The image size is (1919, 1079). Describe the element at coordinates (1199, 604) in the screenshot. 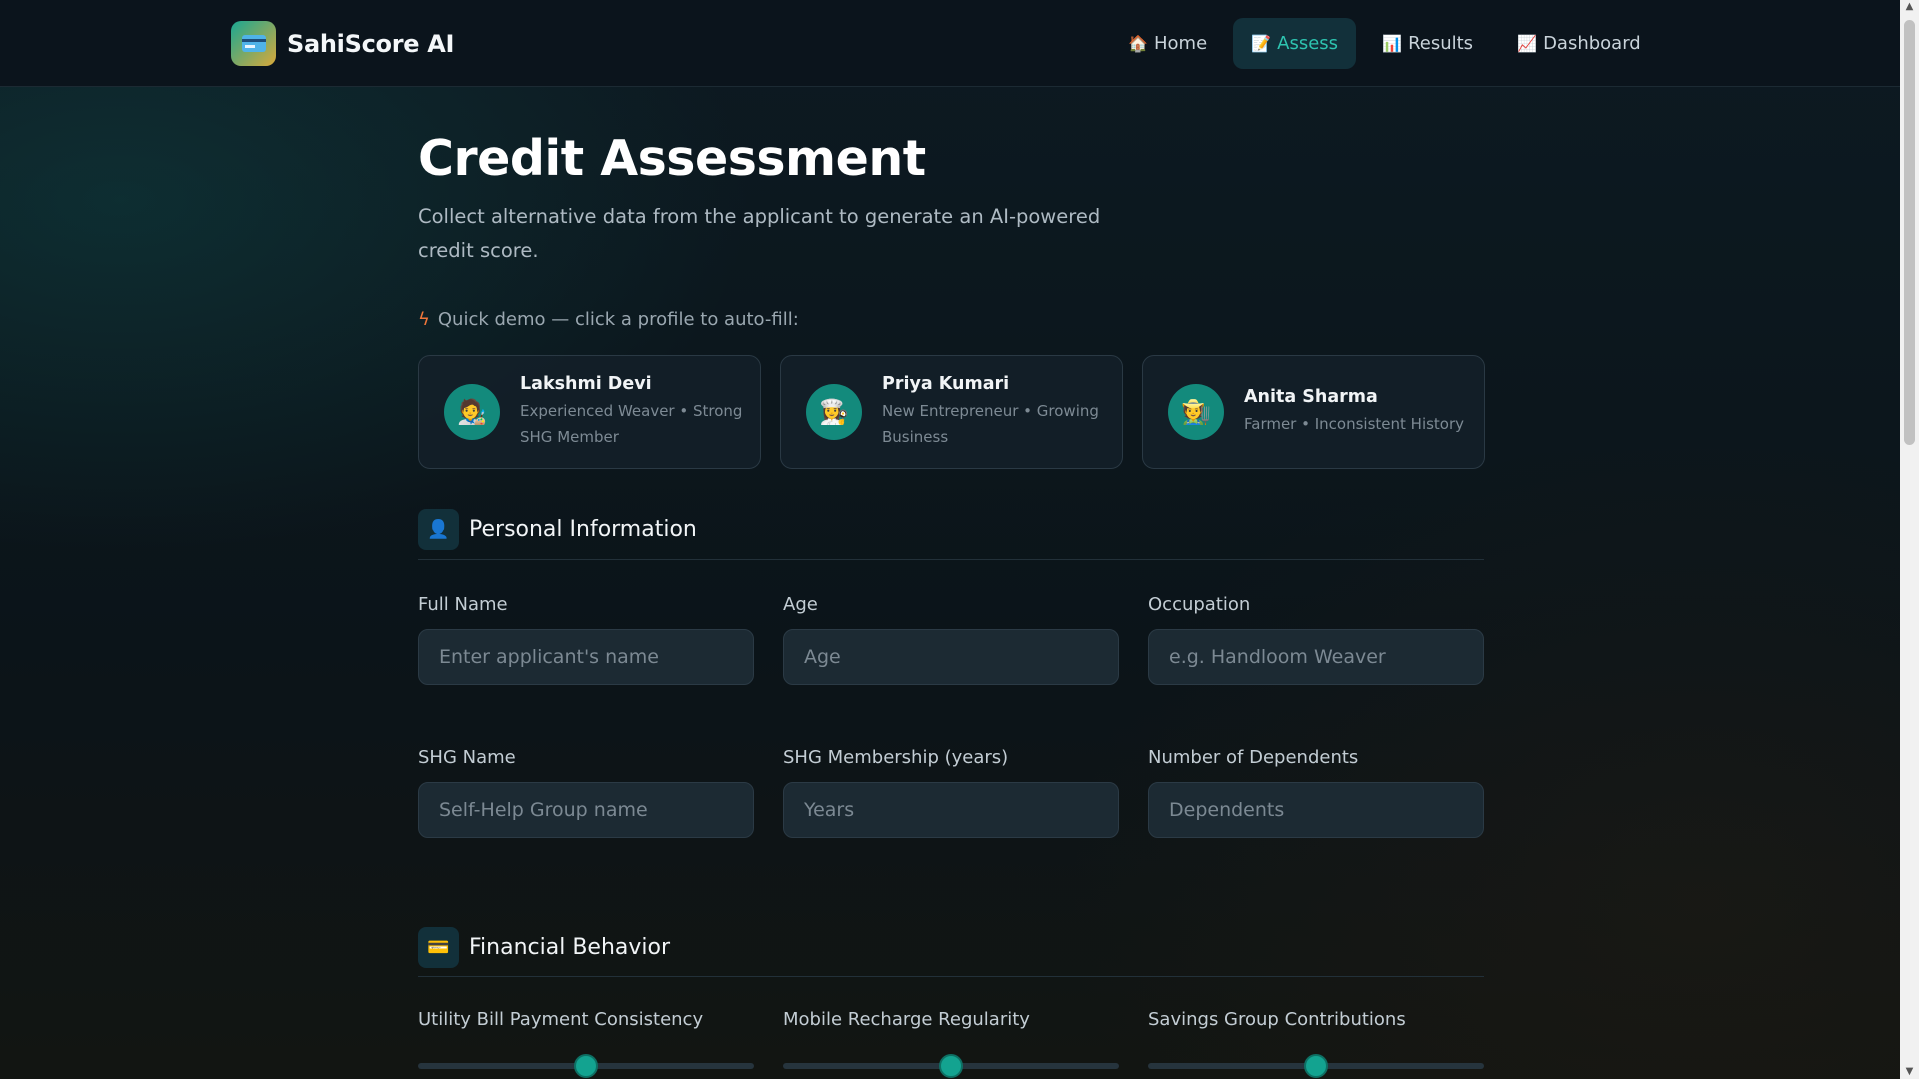

I see `field-label: Occupation` at that location.